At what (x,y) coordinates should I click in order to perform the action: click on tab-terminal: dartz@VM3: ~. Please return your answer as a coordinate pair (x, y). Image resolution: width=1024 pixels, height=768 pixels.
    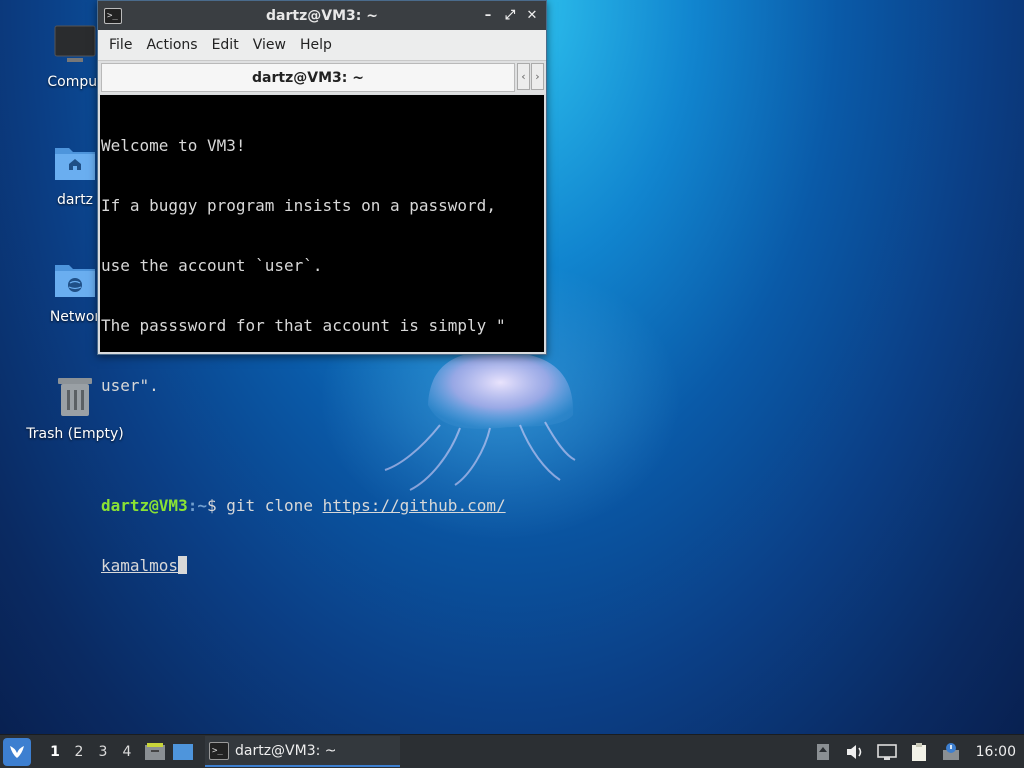
    Looking at the image, I should click on (308, 77).